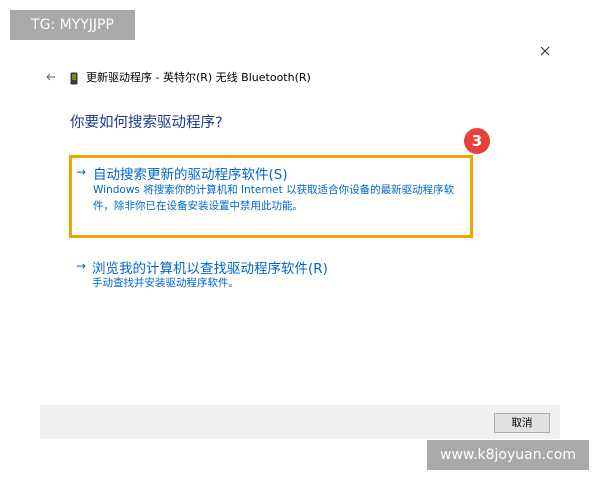  Describe the element at coordinates (72, 25) in the screenshot. I see `watermark-top: TG: MYYJJPP` at that location.